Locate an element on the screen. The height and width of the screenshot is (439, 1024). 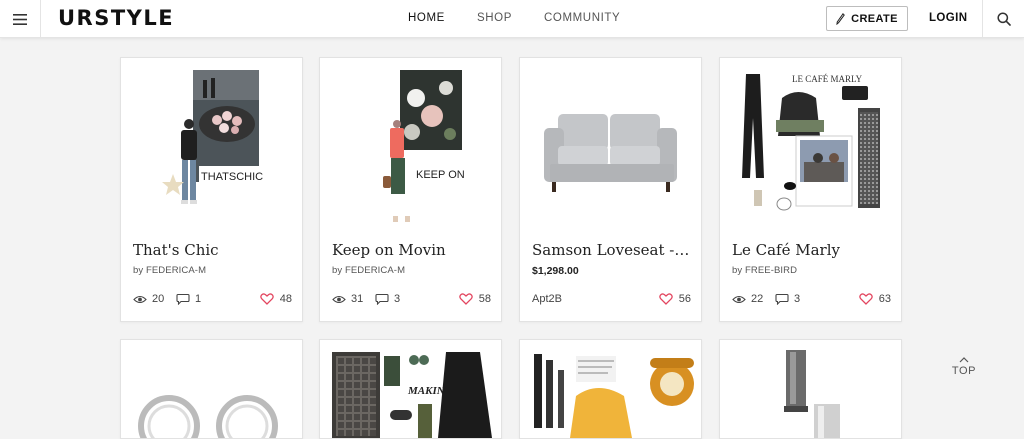
likes-count: 48 is located at coordinates (285, 299).